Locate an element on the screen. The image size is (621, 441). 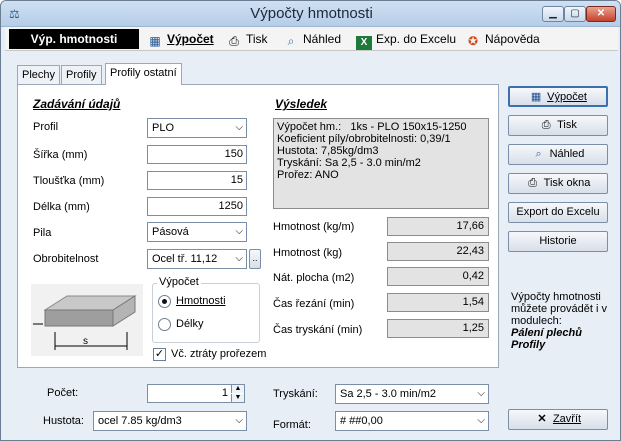
ztraty-checkbox-label: Vč. ztráty prořezem is located at coordinates (219, 354).